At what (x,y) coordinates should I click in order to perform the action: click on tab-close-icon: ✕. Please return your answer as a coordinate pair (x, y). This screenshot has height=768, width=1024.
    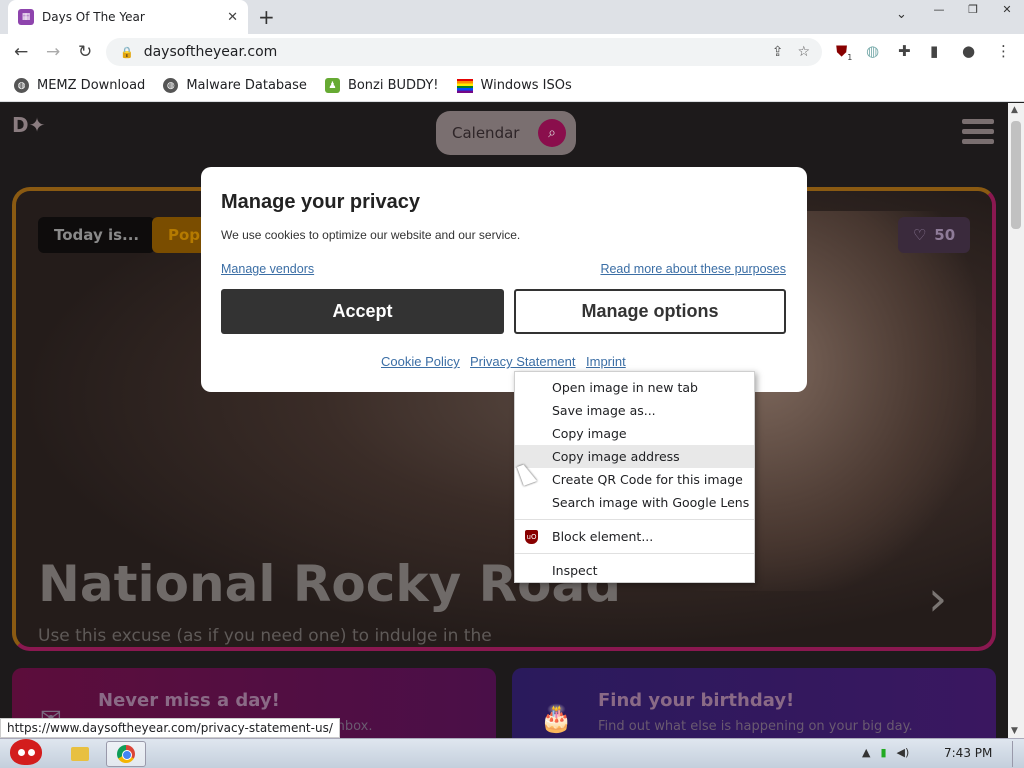
    Looking at the image, I should click on (232, 17).